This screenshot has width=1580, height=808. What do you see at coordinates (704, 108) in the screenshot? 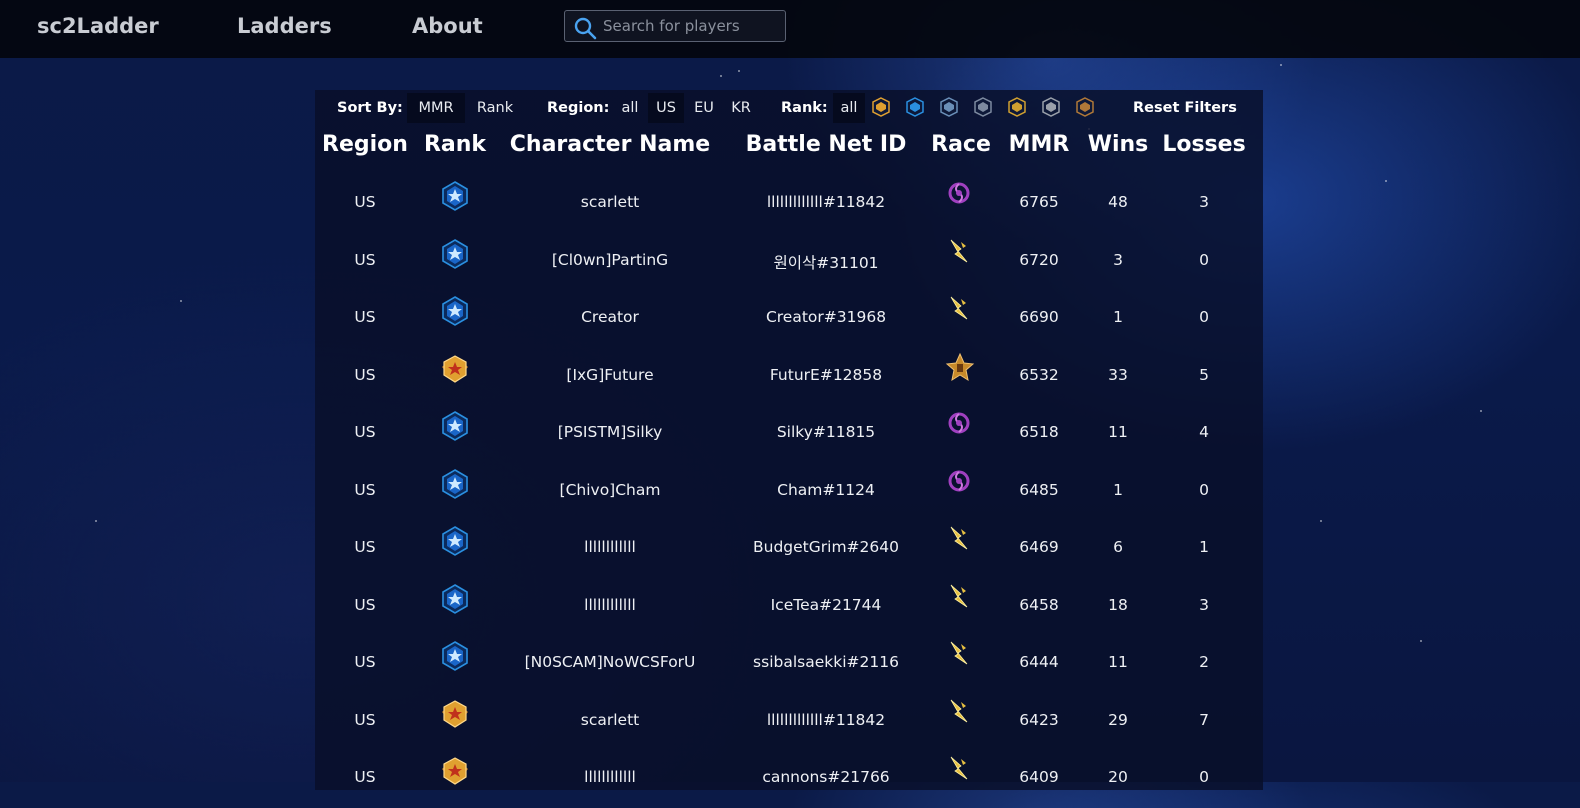
I see `region-eu-option: EU` at bounding box center [704, 108].